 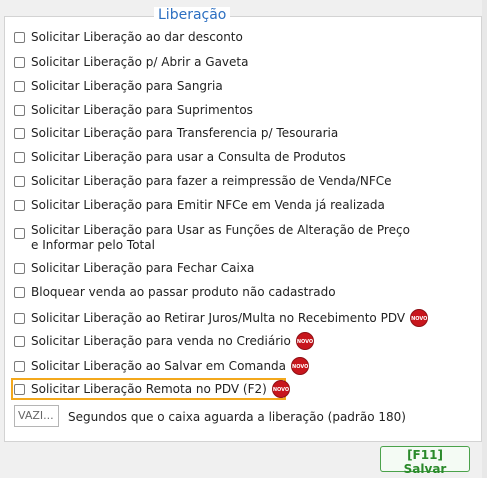 I want to click on option-label: Solicitar Liberação para Sangria, so click(x=127, y=86).